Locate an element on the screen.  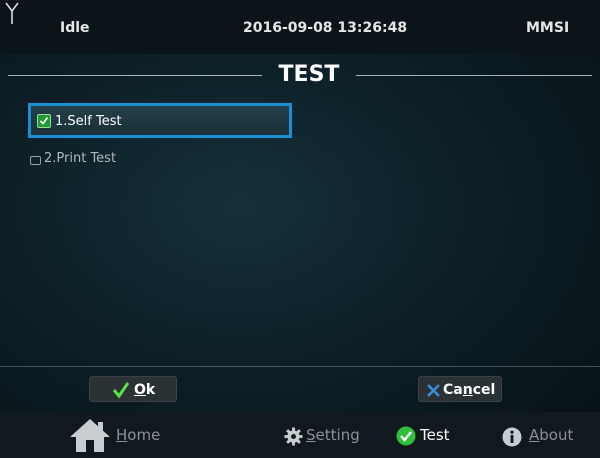
ok-button-label: Ok is located at coordinates (145, 390).